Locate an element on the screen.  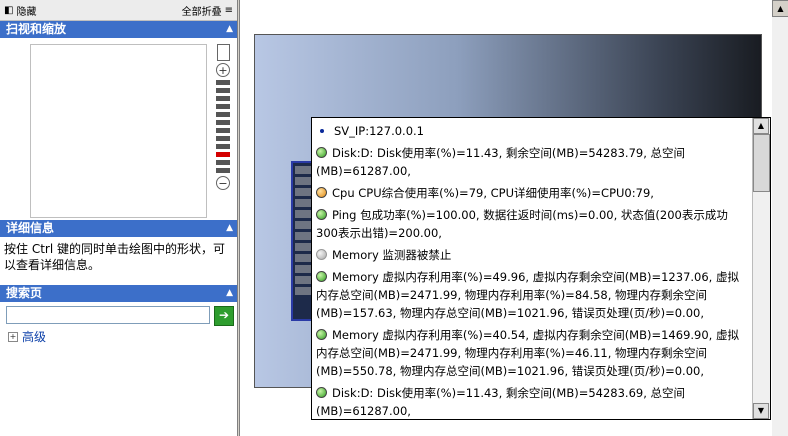
zoom-in-icon: + is located at coordinates (223, 70).